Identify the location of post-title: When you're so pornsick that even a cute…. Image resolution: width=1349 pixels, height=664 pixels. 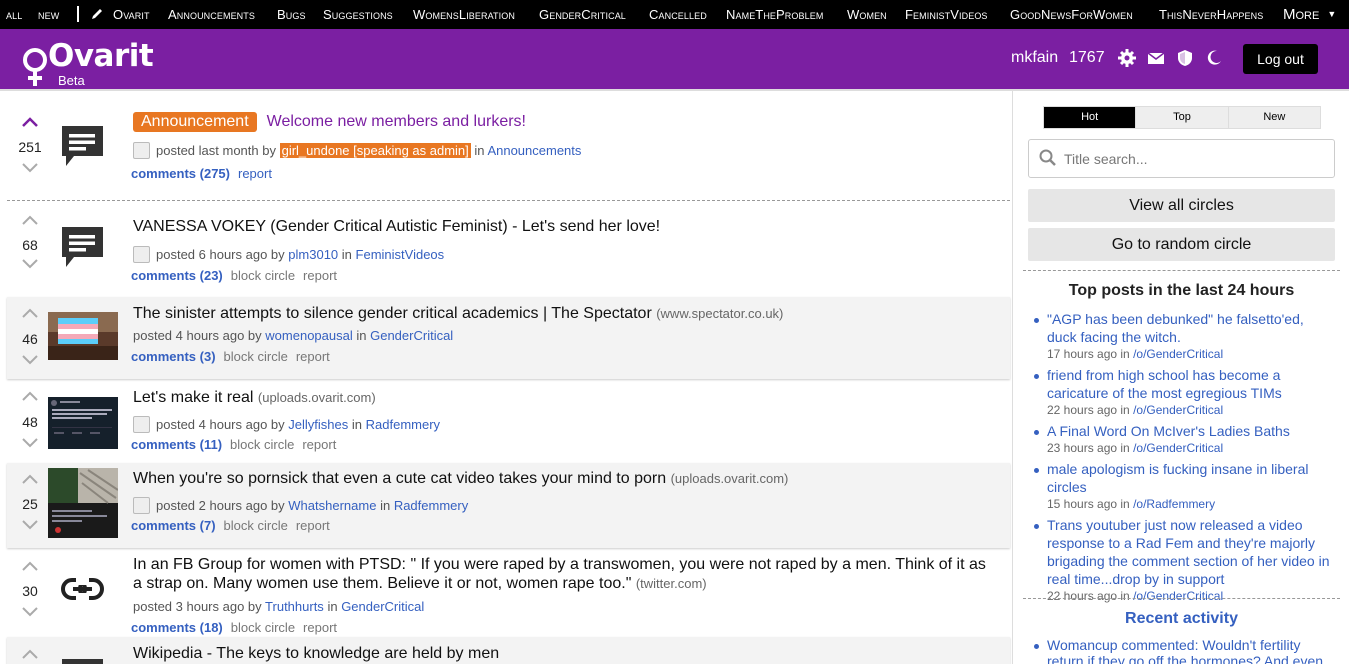
(399, 478).